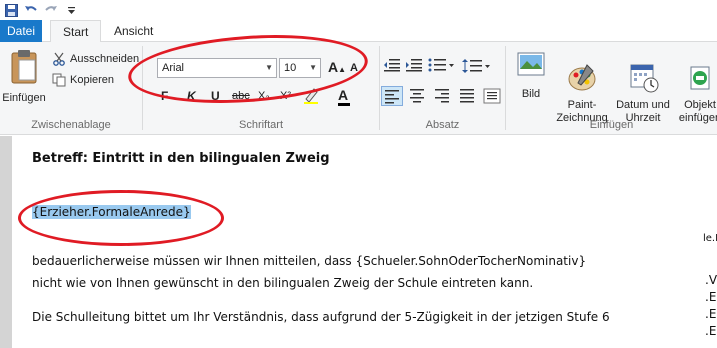 Image resolution: width=717 pixels, height=348 pixels. Describe the element at coordinates (358, 10) in the screenshot. I see `quick-access-toolbar` at that location.